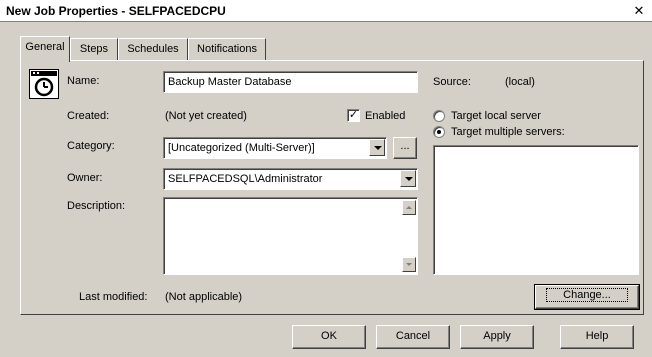 This screenshot has width=652, height=357. Describe the element at coordinates (353, 115) in the screenshot. I see `enabled-checkbox: ✓` at that location.